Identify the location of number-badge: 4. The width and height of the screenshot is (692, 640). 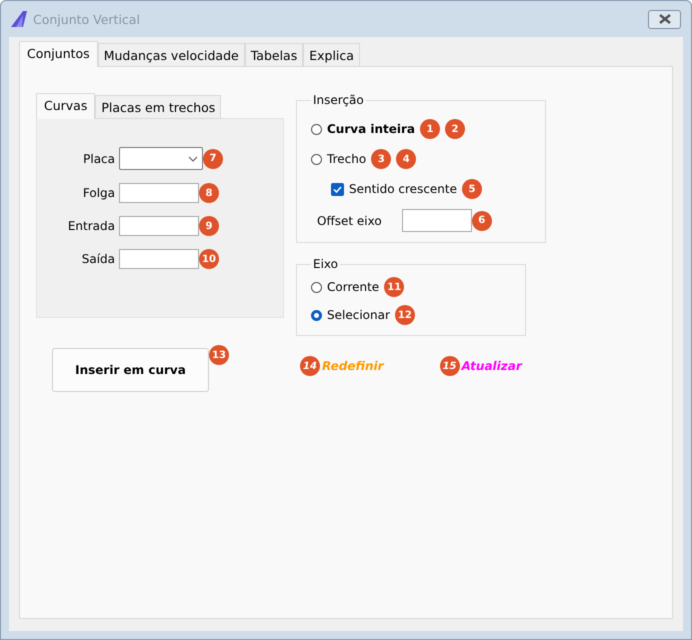
(406, 159).